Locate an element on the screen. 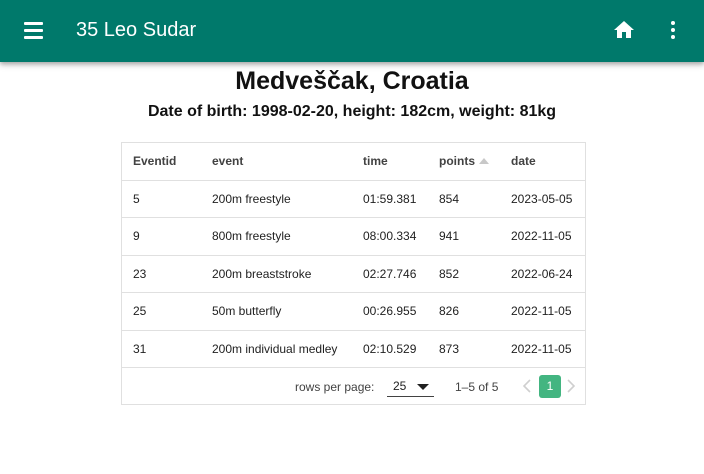 The height and width of the screenshot is (474, 704). cell-event: 200m individual medley is located at coordinates (276, 349).